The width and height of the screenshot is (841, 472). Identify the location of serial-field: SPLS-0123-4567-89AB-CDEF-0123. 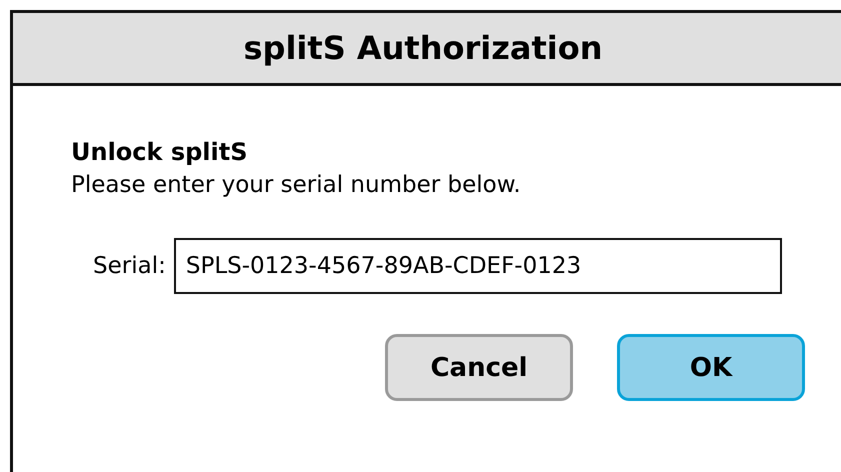
(478, 266).